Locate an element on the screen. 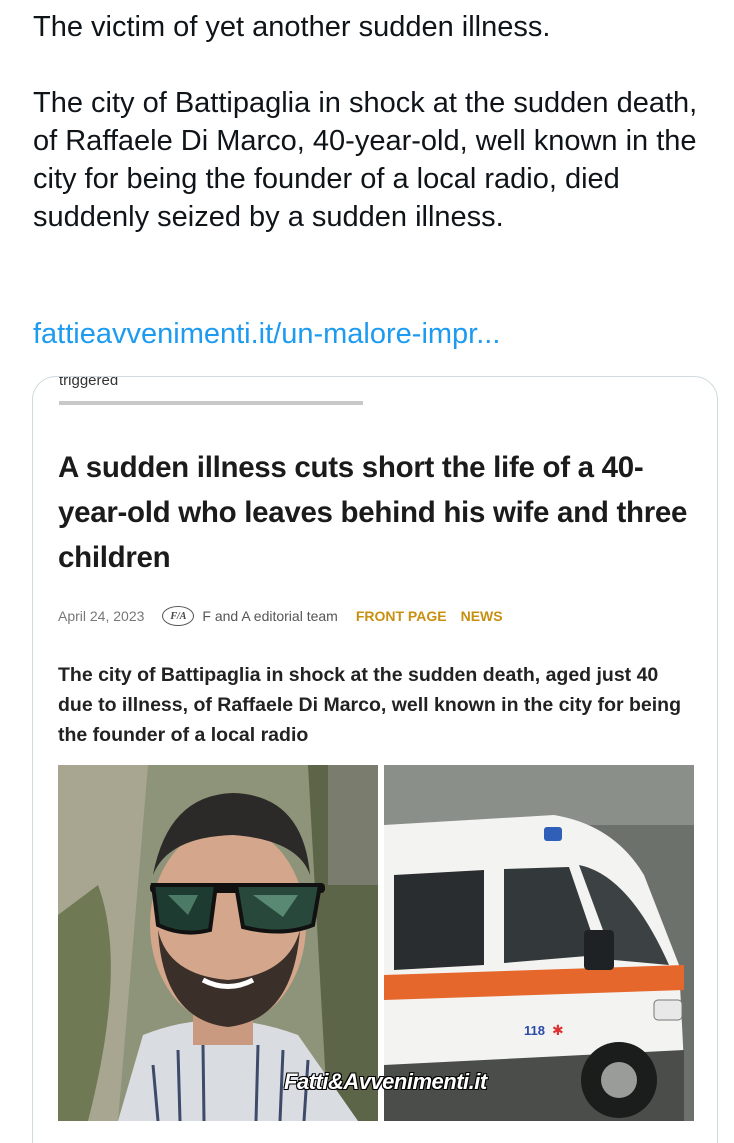 This screenshot has height=1143, width=734. category-news: NEWS is located at coordinates (482, 616).